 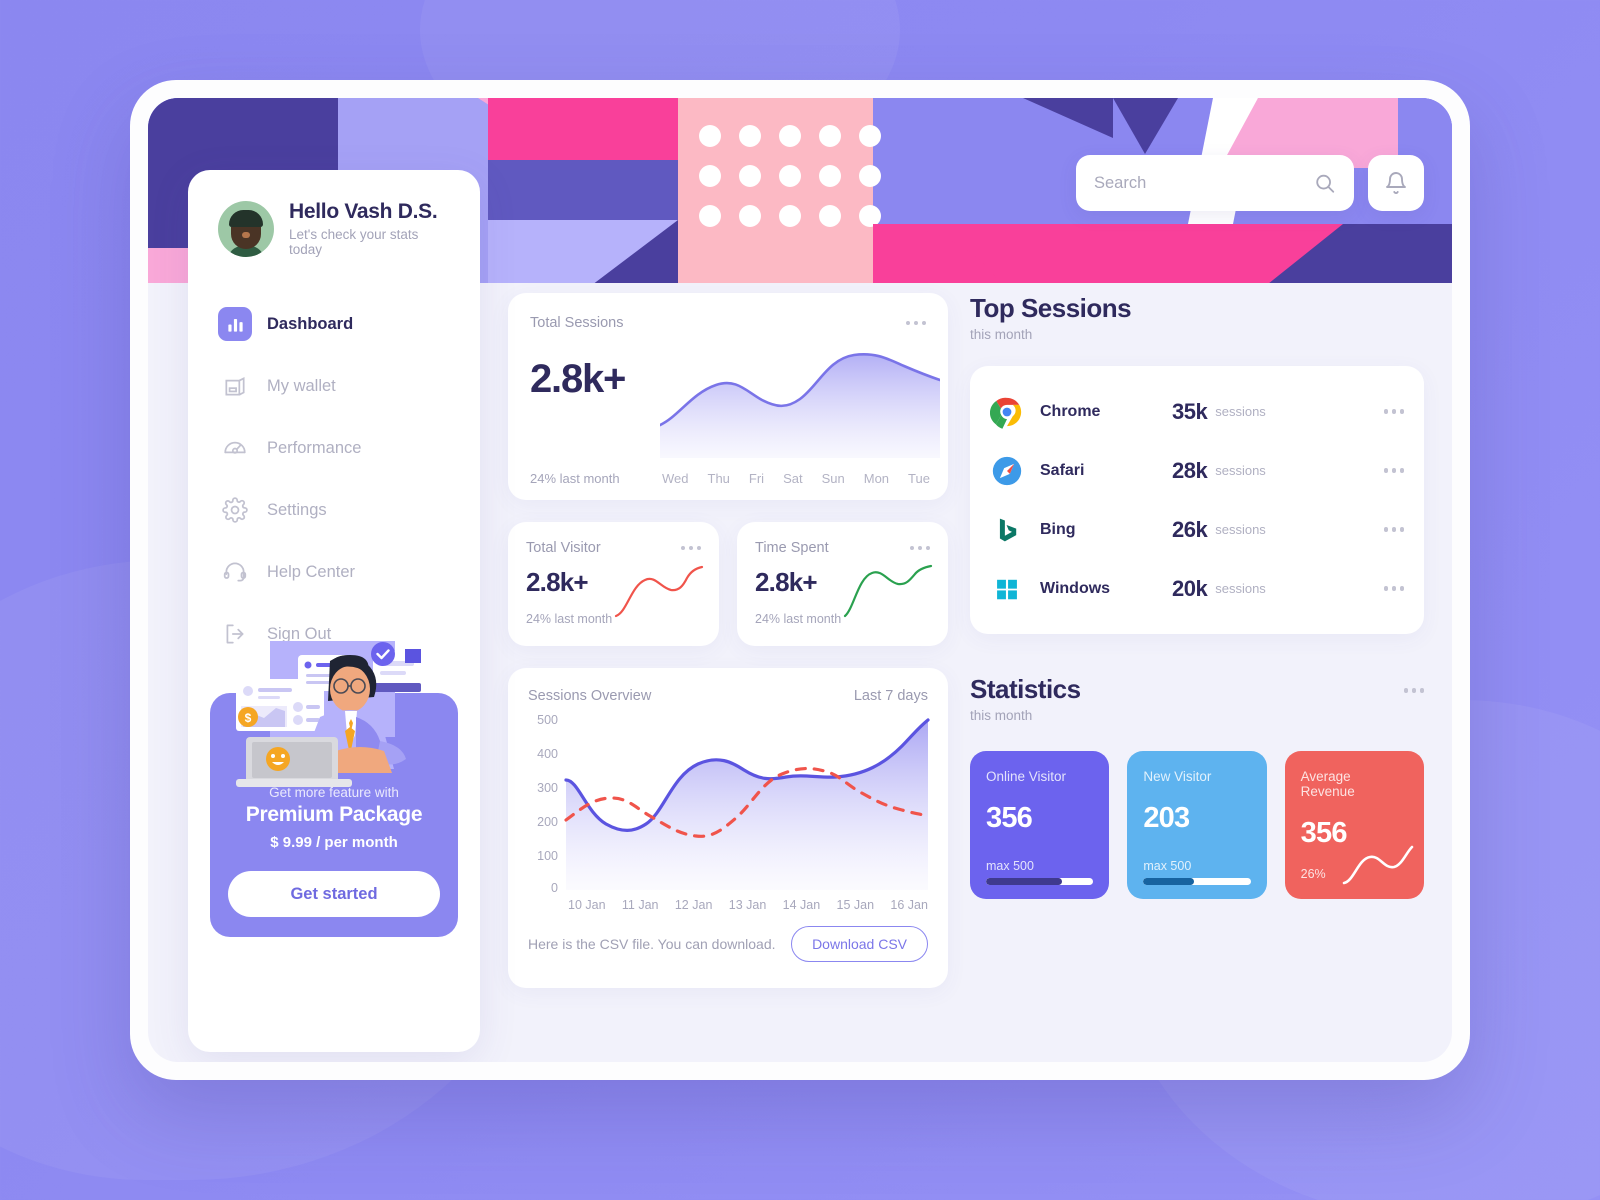 What do you see at coordinates (747, 804) in the screenshot?
I see `sessions-overview-svg` at bounding box center [747, 804].